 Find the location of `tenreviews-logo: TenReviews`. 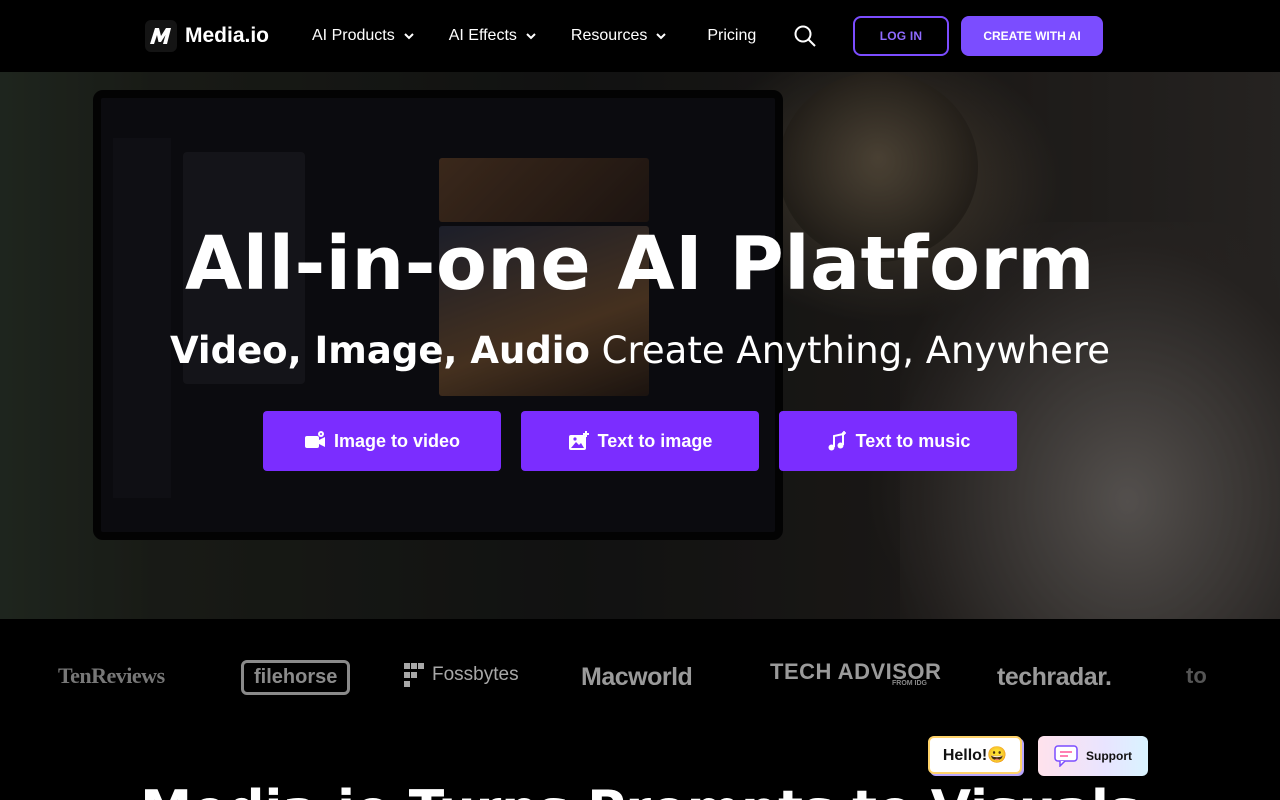

tenreviews-logo: TenReviews is located at coordinates (111, 675).